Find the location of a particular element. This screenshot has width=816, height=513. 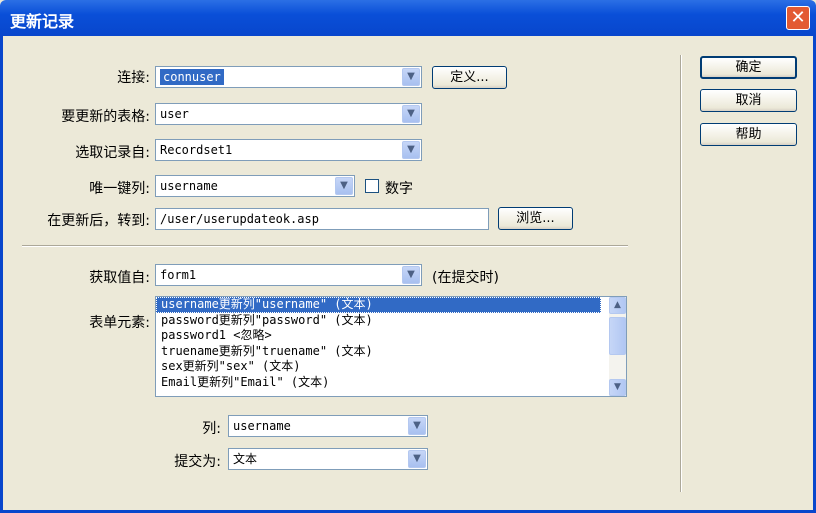

title-bar: 更新记录 ✕ is located at coordinates (408, 18).